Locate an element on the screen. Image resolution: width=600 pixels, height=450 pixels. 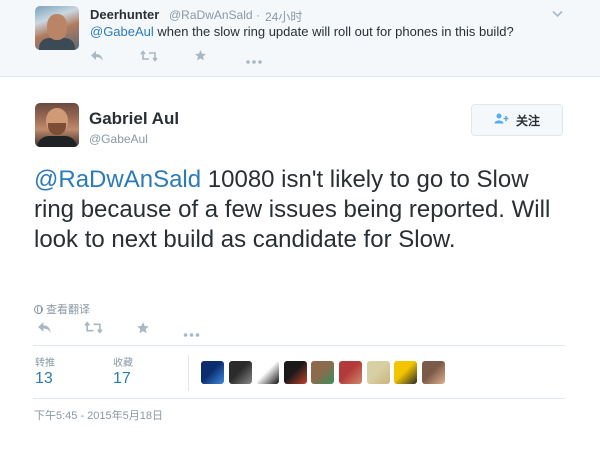
parent-author-name: Deerhunter is located at coordinates (124, 14).